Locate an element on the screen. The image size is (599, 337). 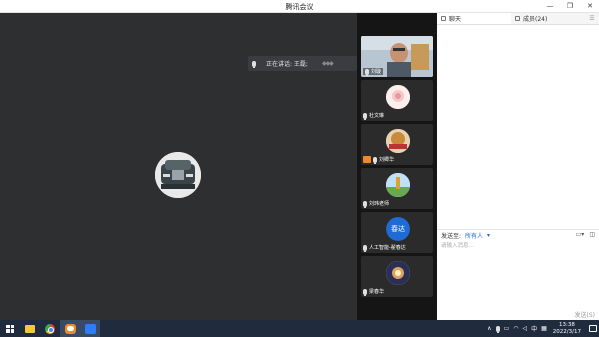
windows-icon is located at coordinates (10, 328).